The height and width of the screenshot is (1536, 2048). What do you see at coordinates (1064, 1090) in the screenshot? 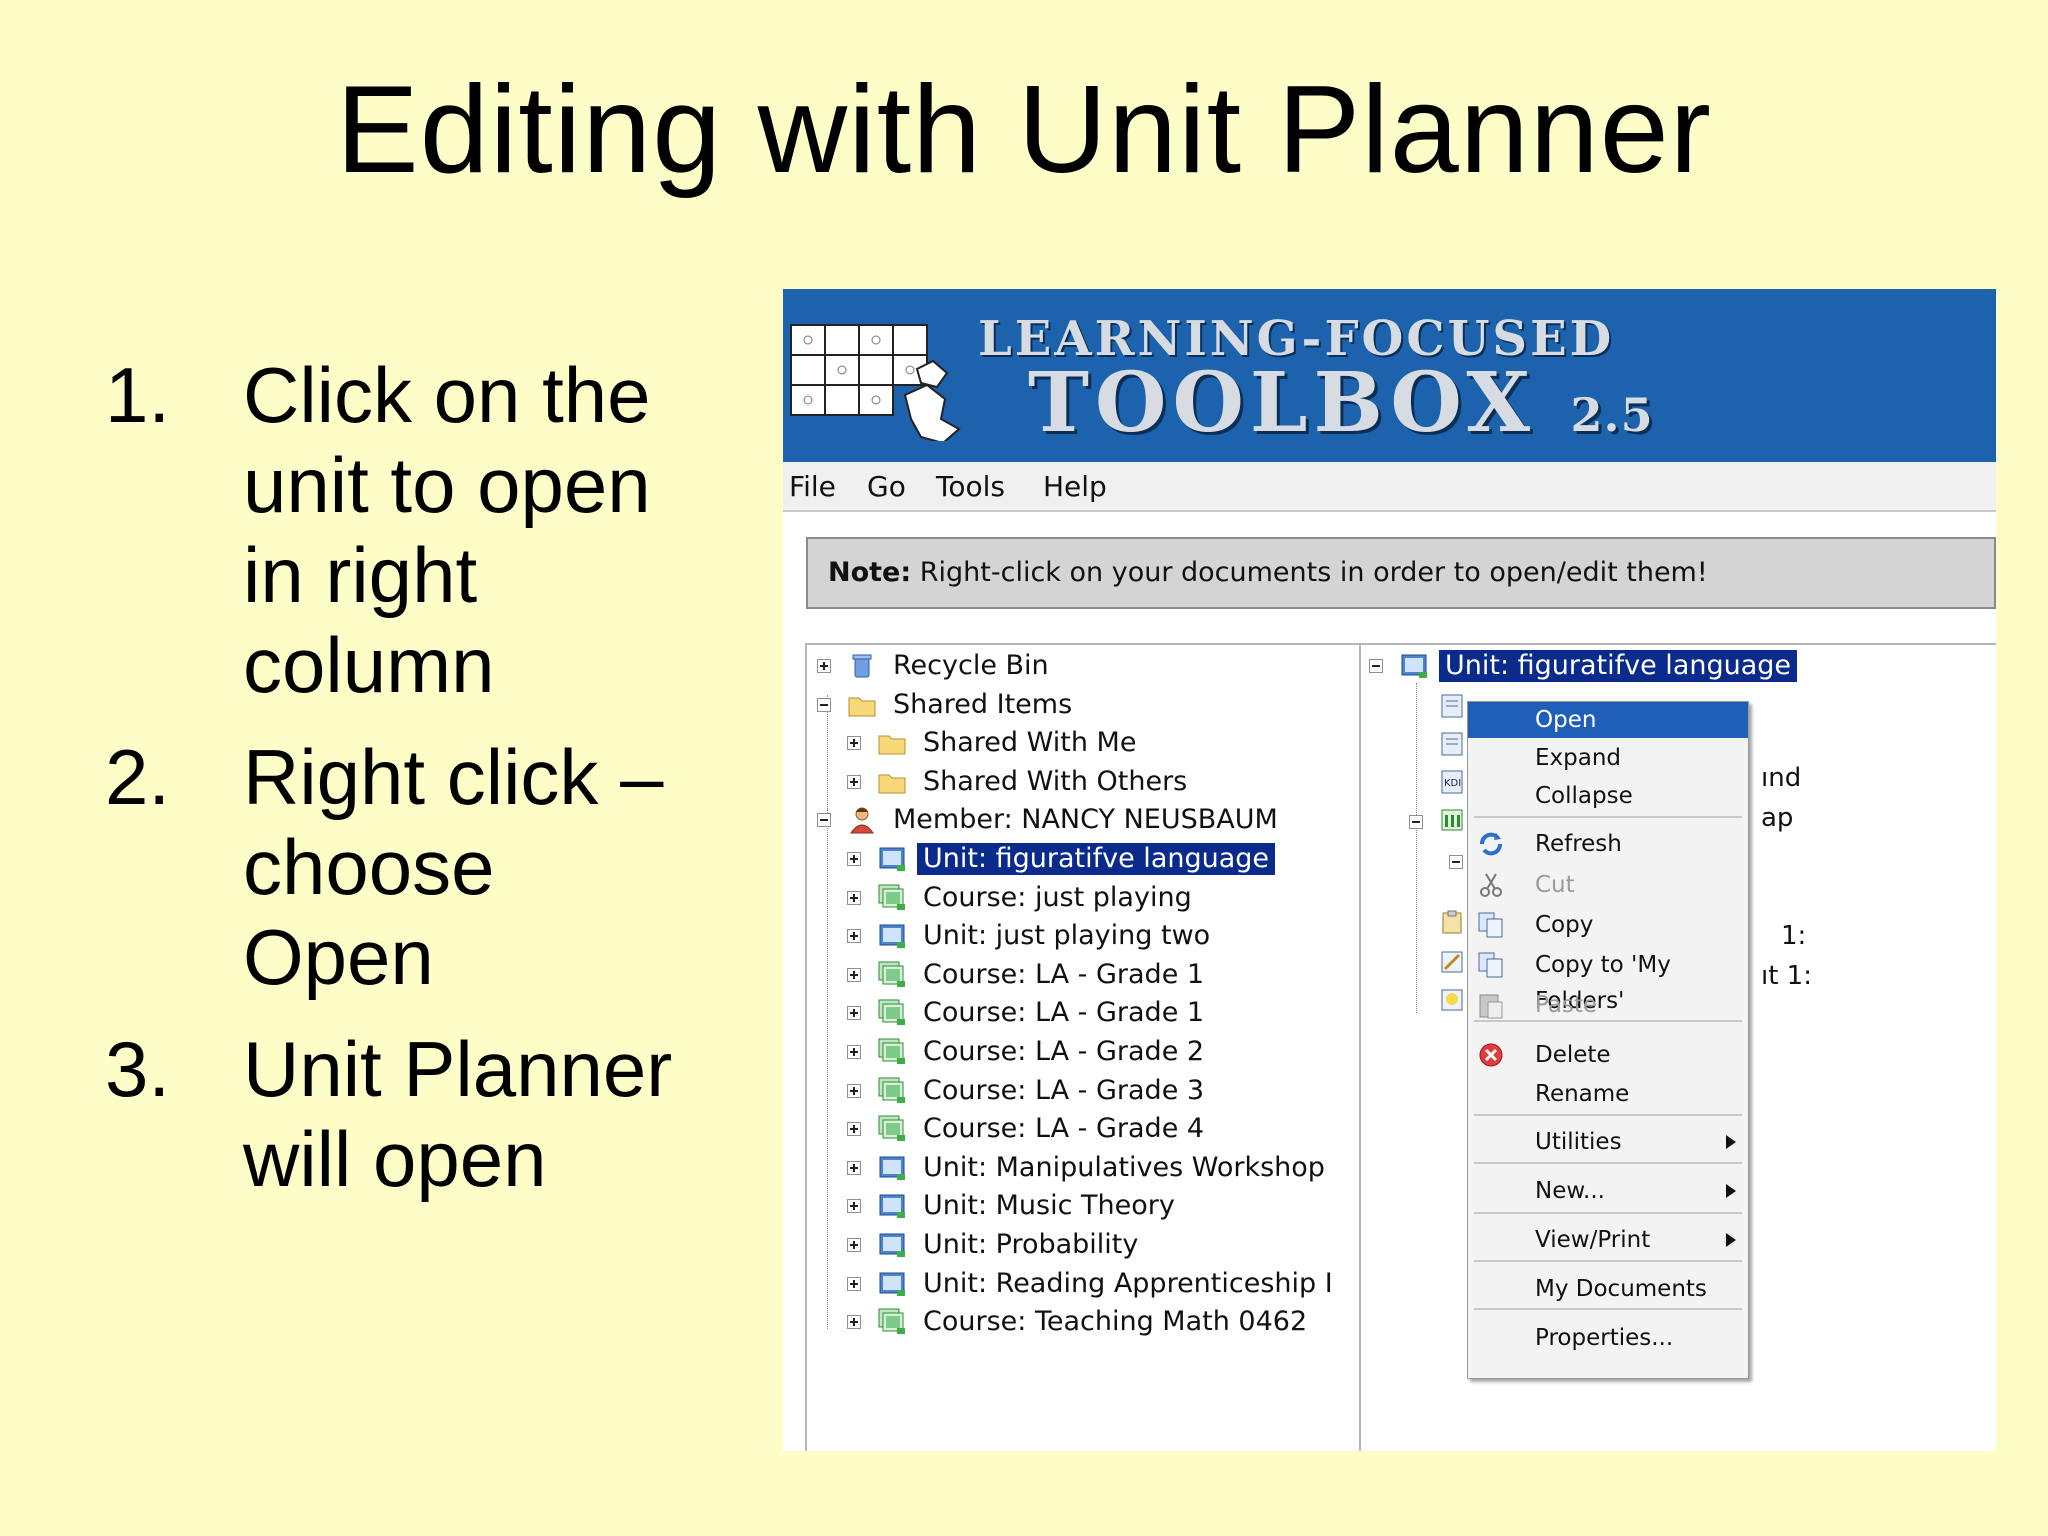
I see `tree-item-label: Course: LA - Grade 3` at bounding box center [1064, 1090].